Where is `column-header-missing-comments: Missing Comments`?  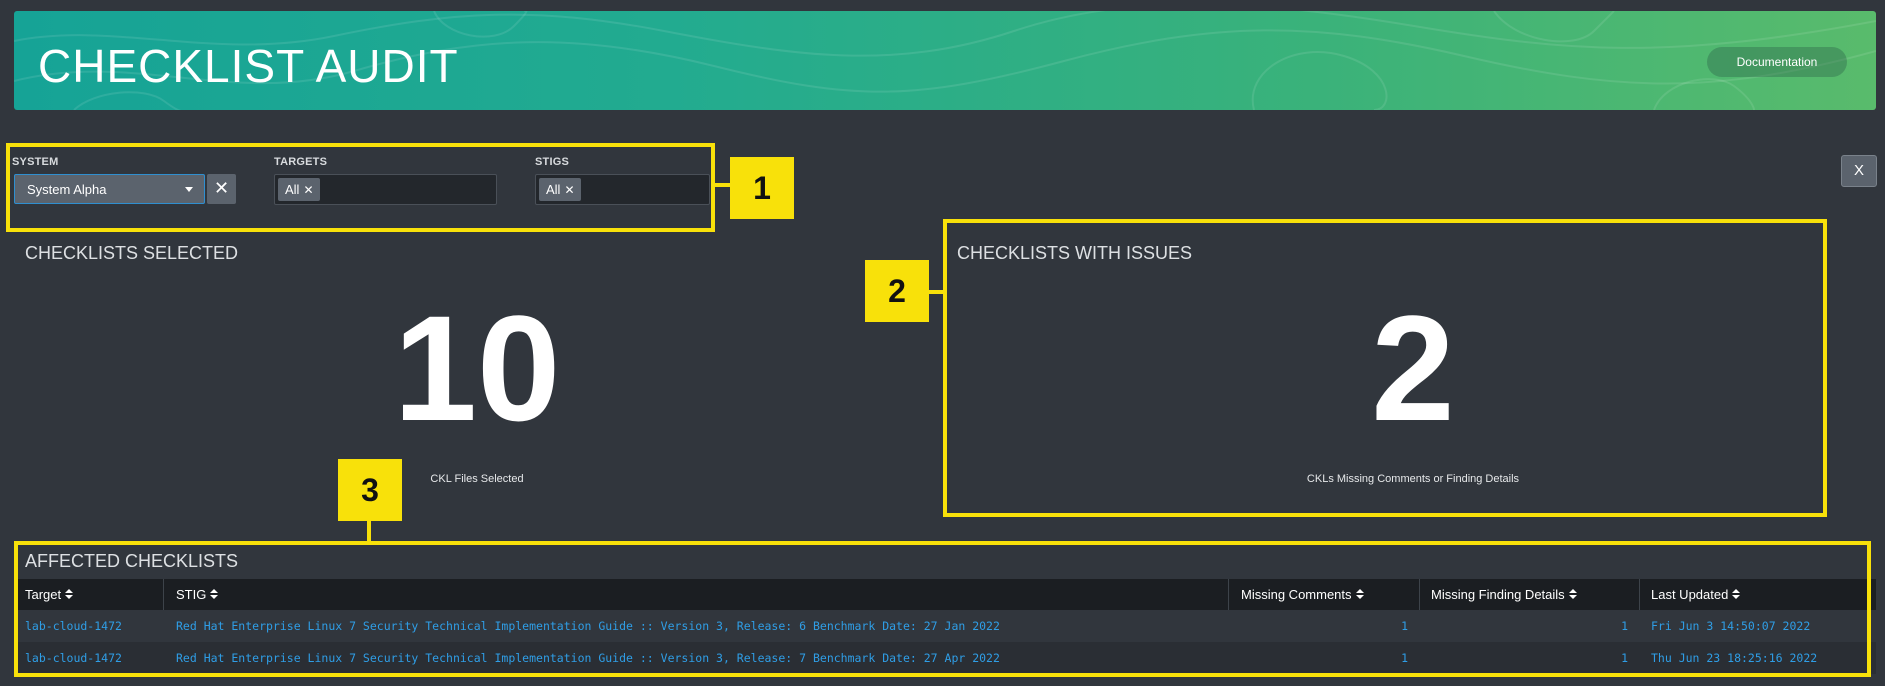
column-header-missing-comments: Missing Comments is located at coordinates (1302, 594).